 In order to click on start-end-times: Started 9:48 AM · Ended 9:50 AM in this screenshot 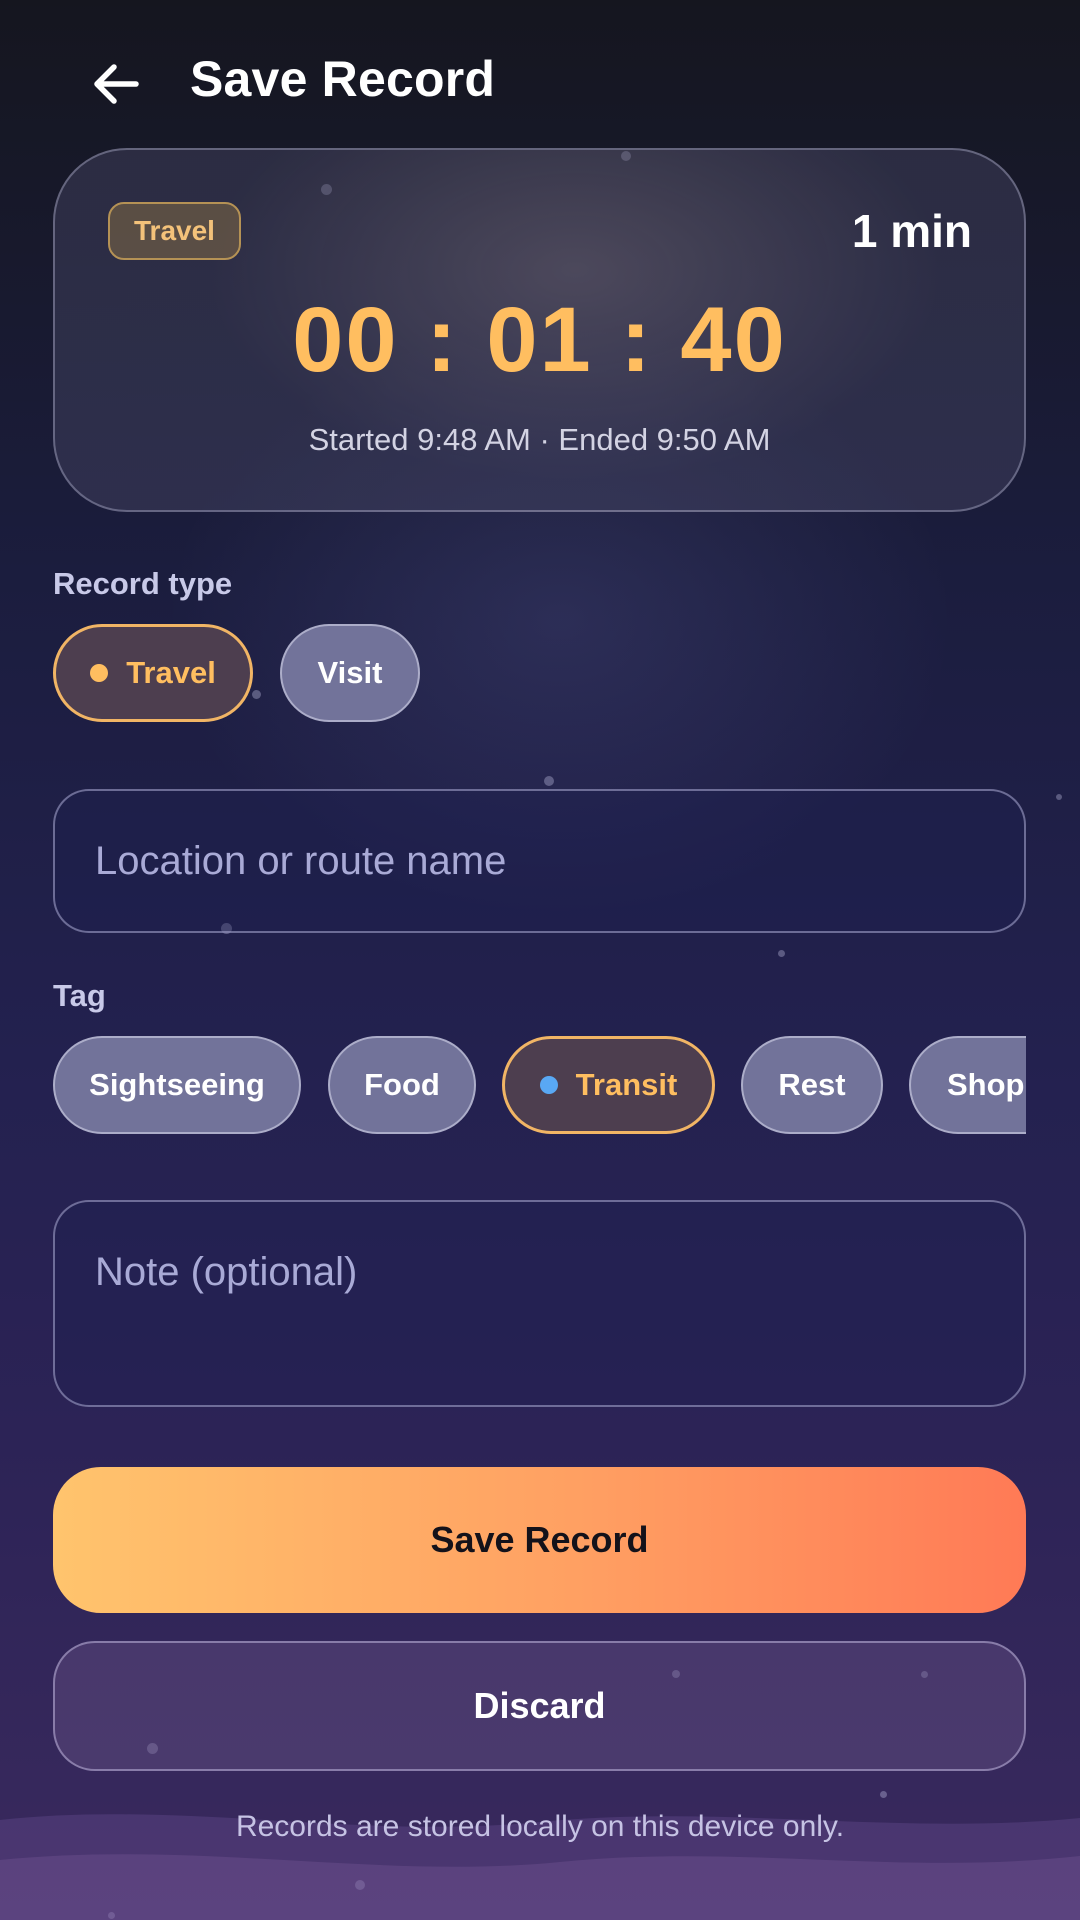, I will do `click(539, 439)`.